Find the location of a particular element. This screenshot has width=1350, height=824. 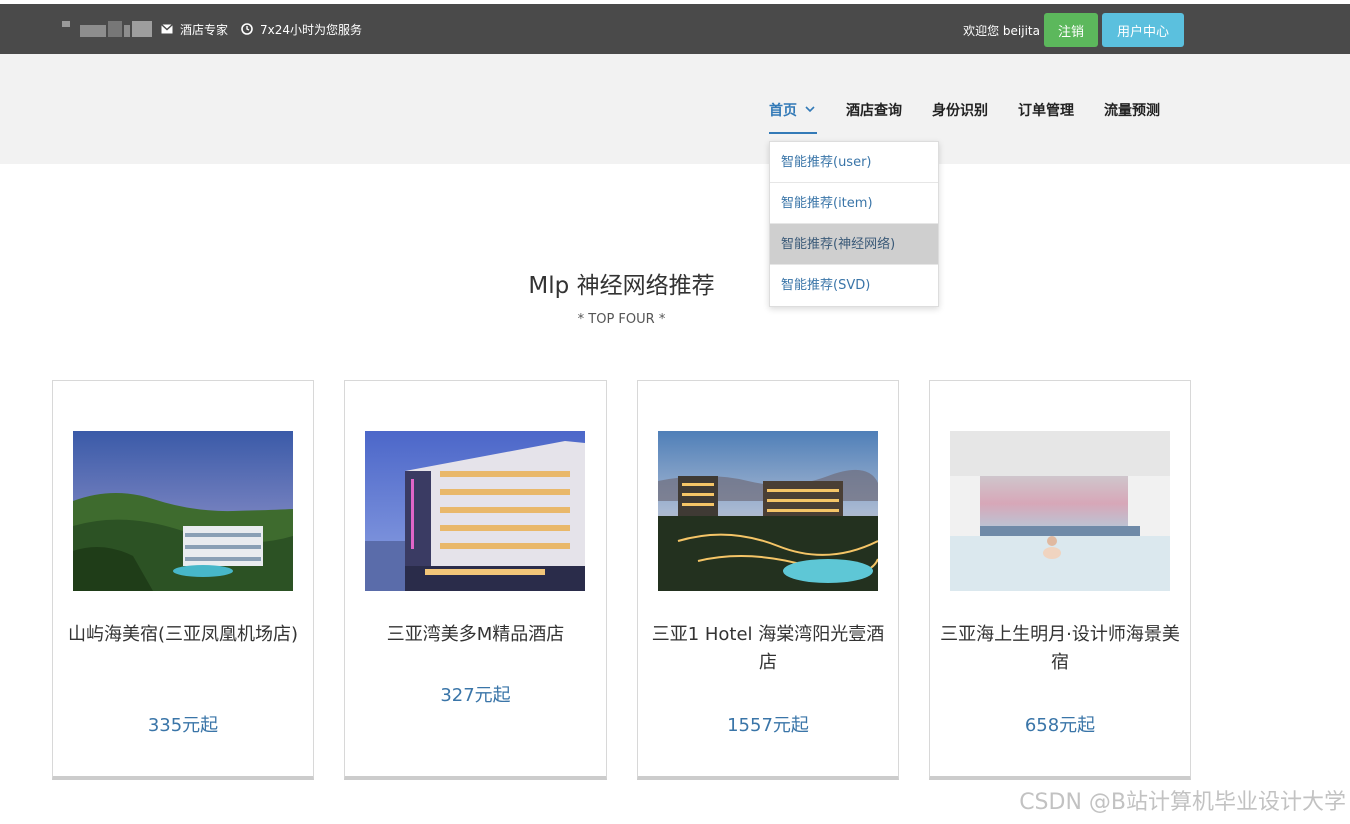

hotel-price: 327元起 is located at coordinates (475, 695).